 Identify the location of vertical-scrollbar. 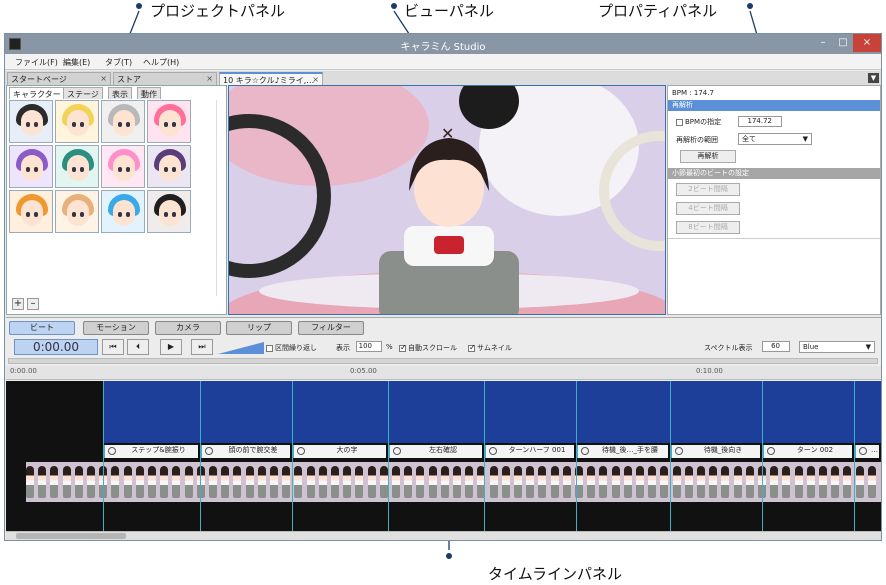
(220, 198).